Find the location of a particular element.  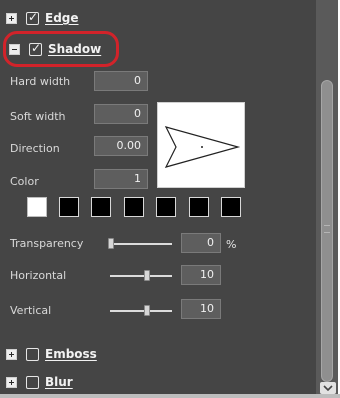

vertical-label: Vertical is located at coordinates (31, 310).